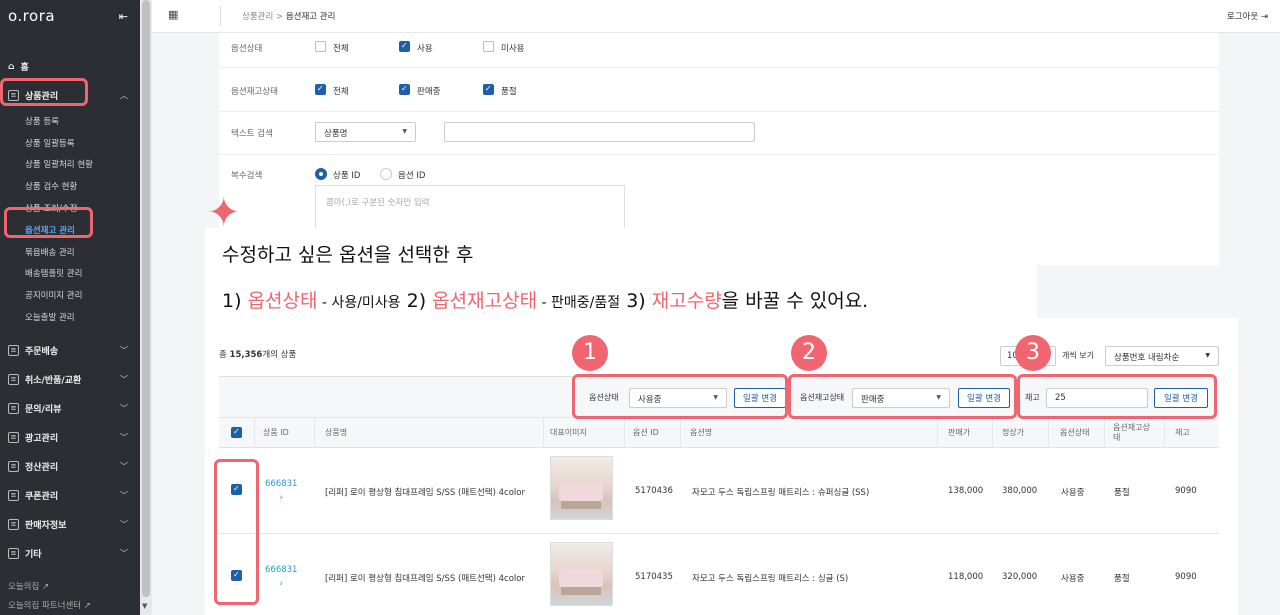 The width and height of the screenshot is (1280, 615). Describe the element at coordinates (70, 121) in the screenshot. I see `sidebar-sub-product-register: 상품 등록` at that location.